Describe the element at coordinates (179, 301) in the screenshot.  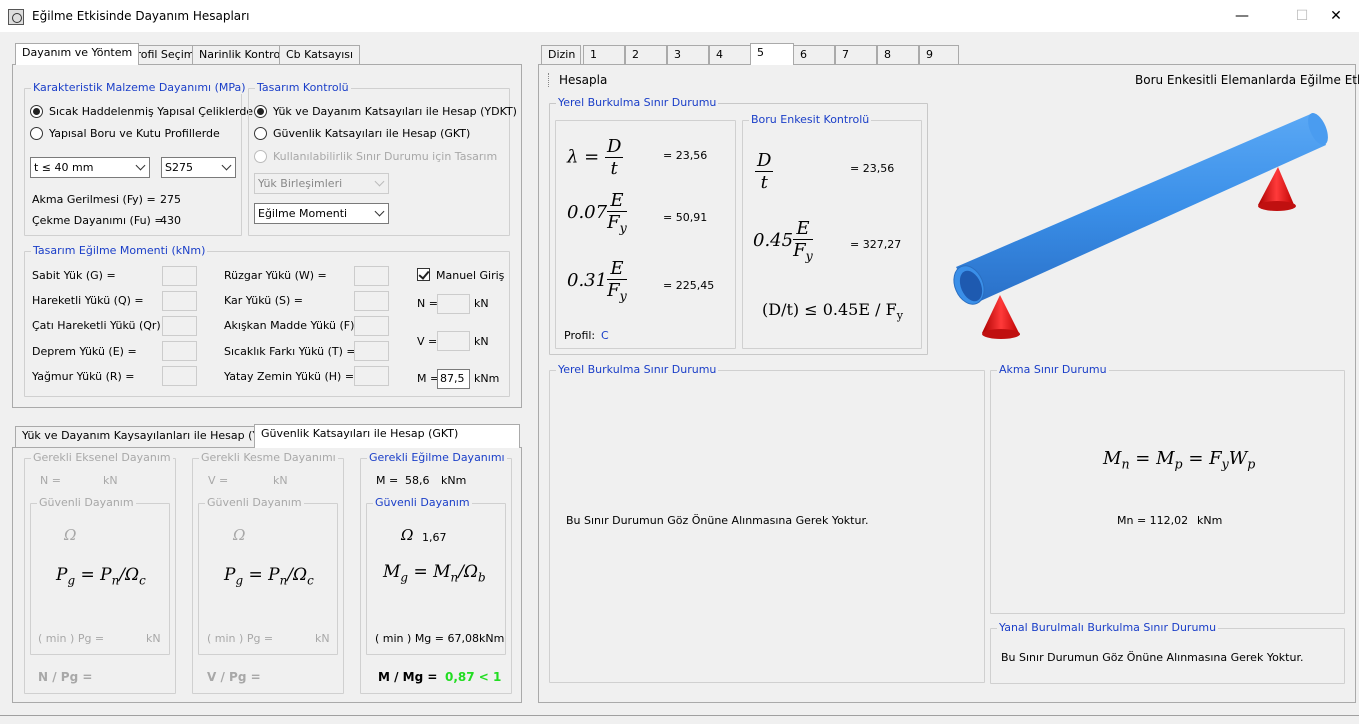
I see `live-load-input` at that location.